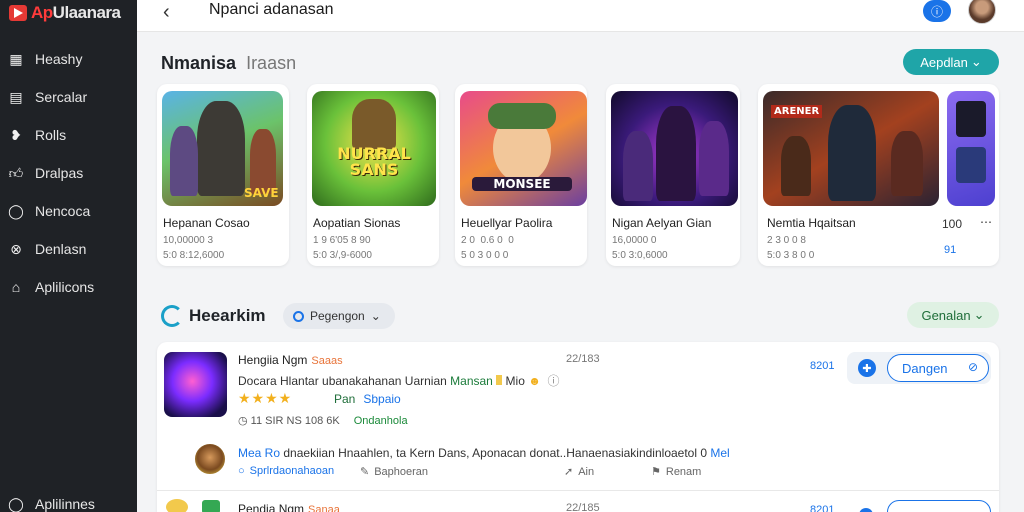  I want to click on game-meta: 5 0 3 0 0 0, so click(485, 255).